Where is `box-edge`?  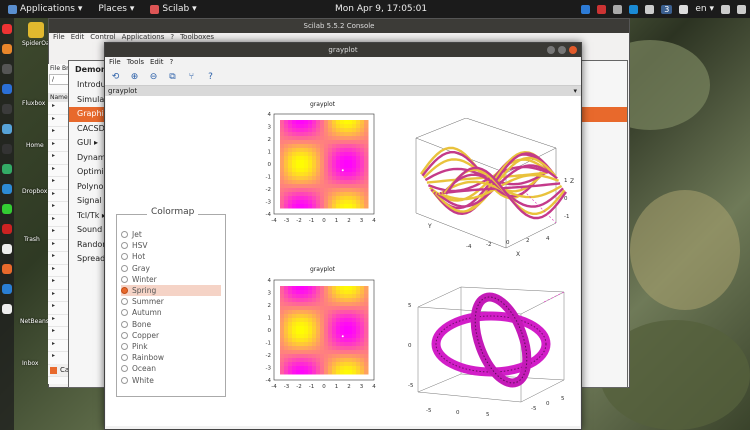 box-edge is located at coordinates (439, 297).